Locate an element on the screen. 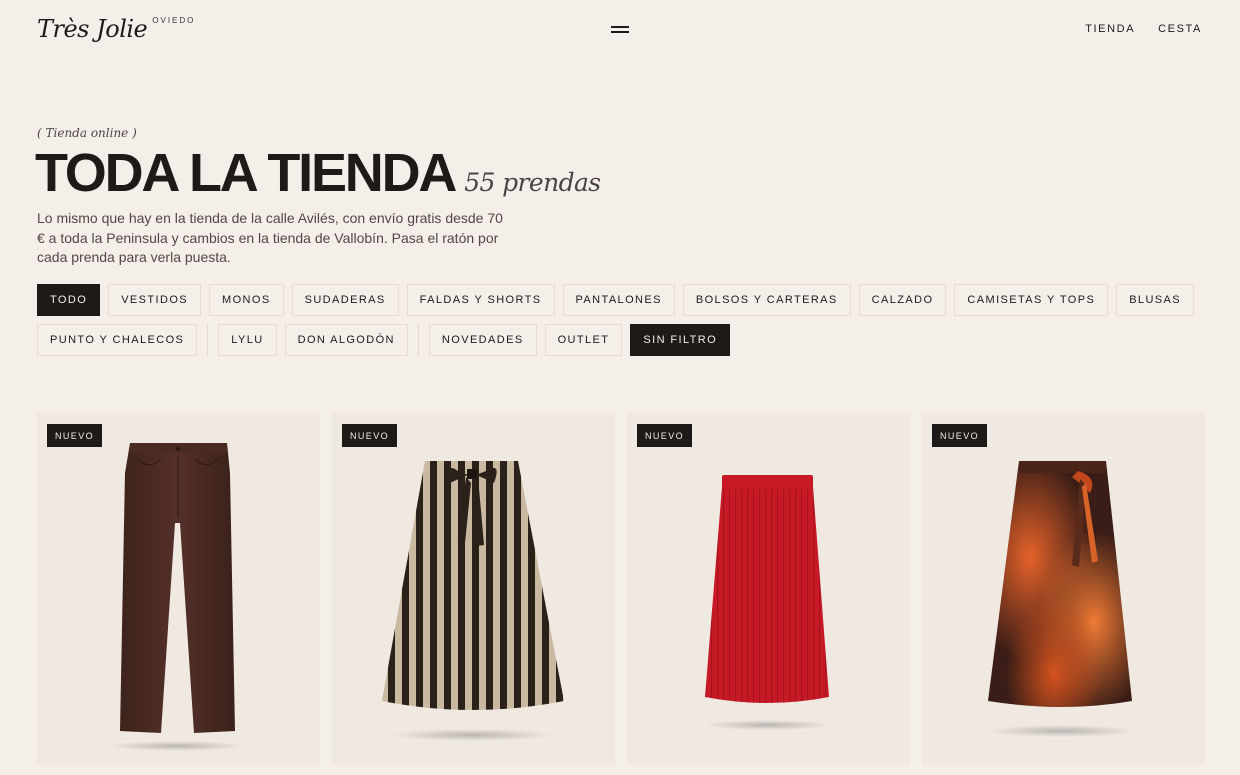 The image size is (1240, 775). filter-novedades: NOVEDADES is located at coordinates (482, 340).